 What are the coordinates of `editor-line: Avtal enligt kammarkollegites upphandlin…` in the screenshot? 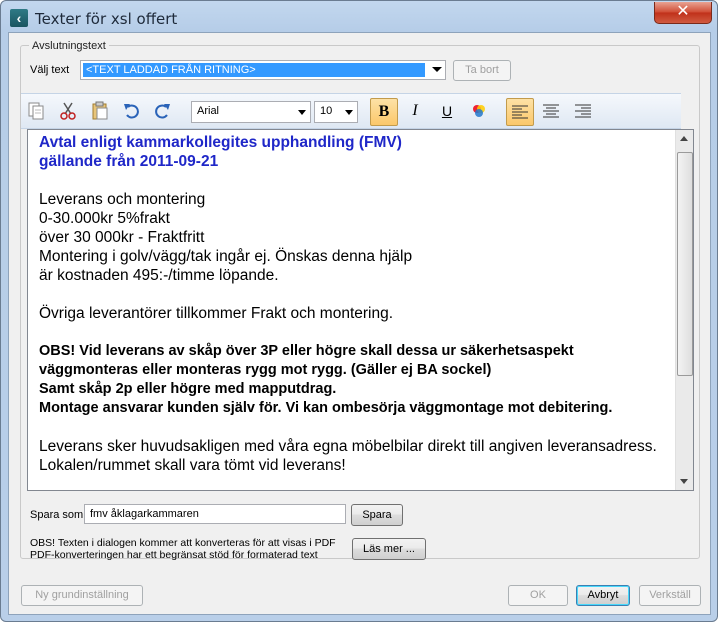 It's located at (220, 142).